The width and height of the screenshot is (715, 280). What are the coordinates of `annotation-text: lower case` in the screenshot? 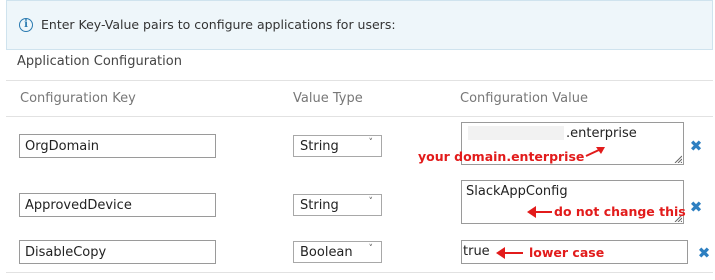 It's located at (567, 252).